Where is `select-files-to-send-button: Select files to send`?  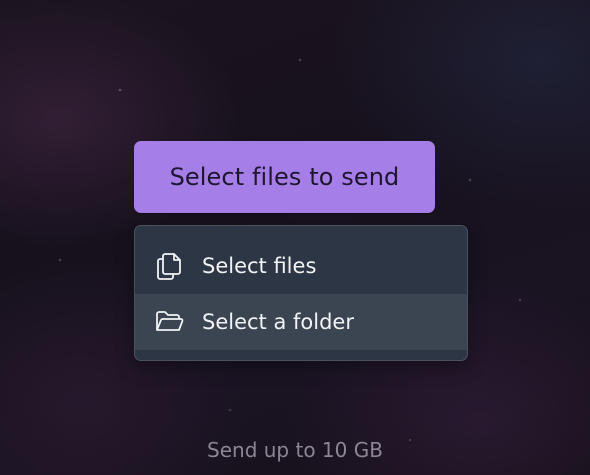
select-files-to-send-button: Select files to send is located at coordinates (284, 177).